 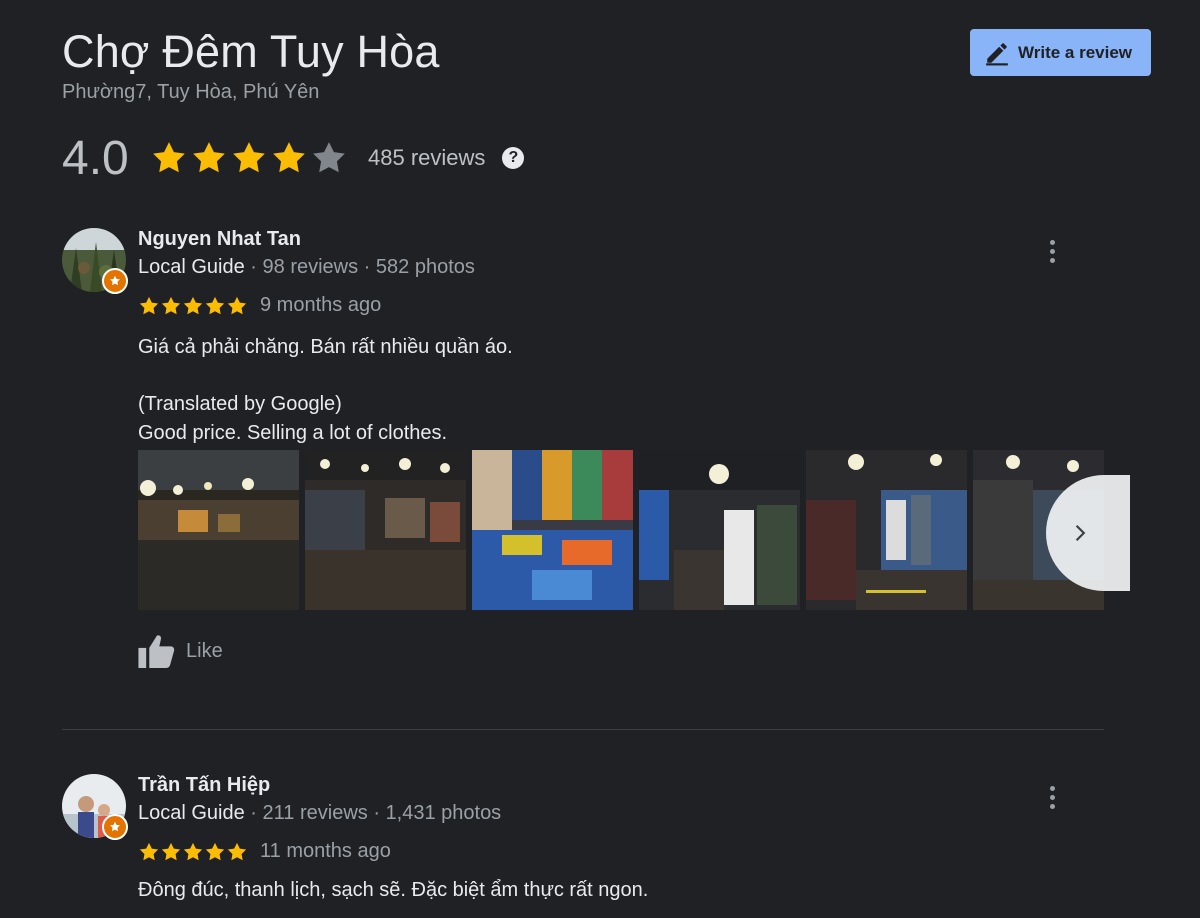 What do you see at coordinates (997, 53) in the screenshot?
I see `pencil-icon` at bounding box center [997, 53].